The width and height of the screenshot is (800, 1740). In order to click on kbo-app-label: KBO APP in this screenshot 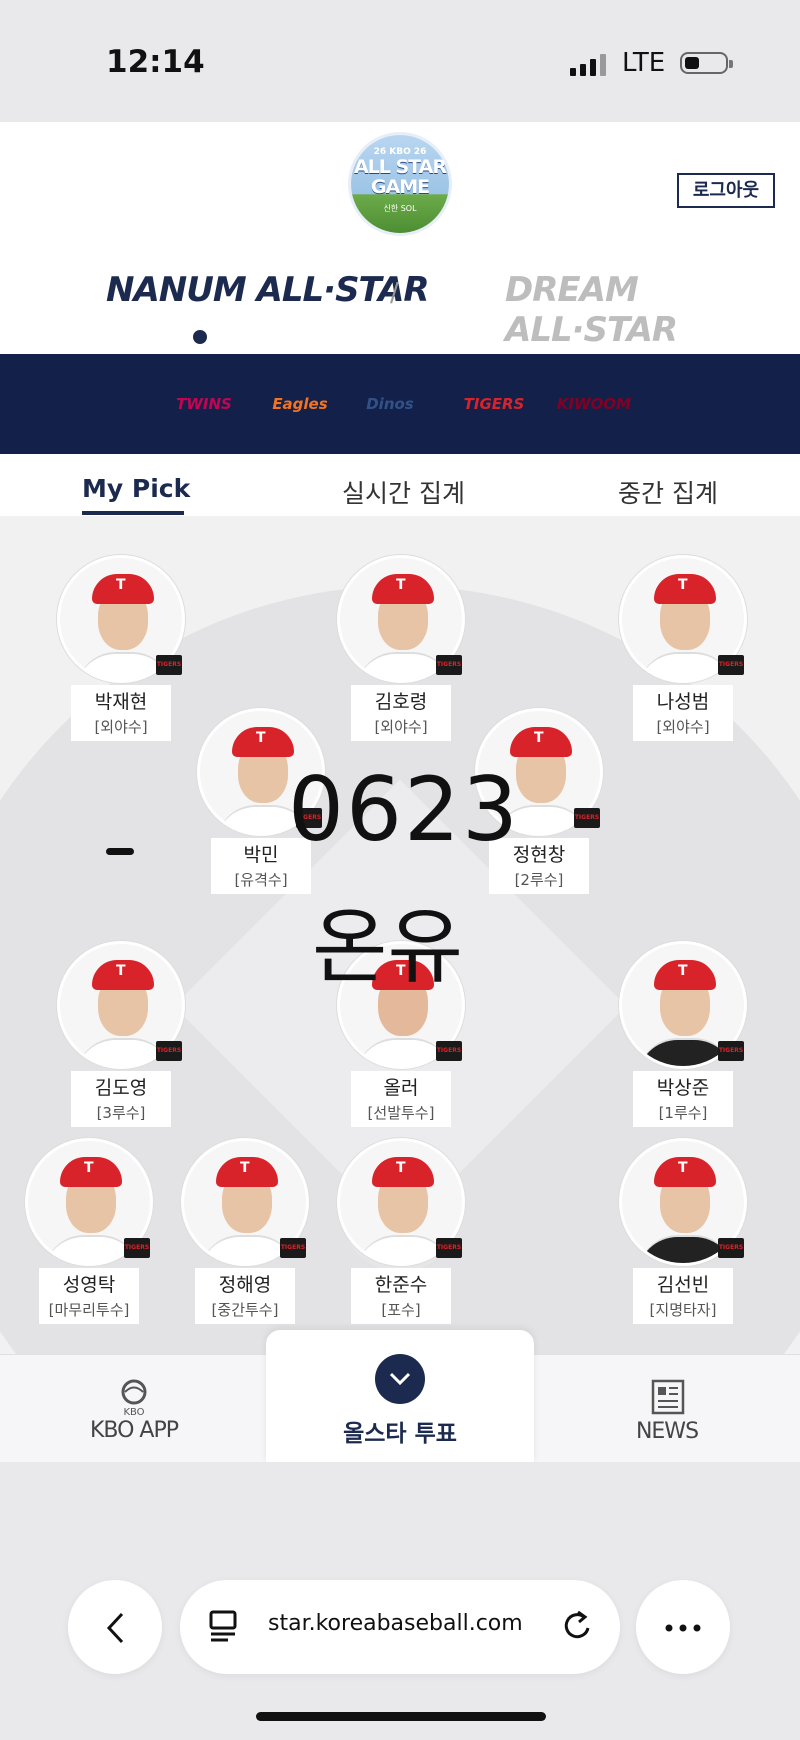, I will do `click(134, 1430)`.